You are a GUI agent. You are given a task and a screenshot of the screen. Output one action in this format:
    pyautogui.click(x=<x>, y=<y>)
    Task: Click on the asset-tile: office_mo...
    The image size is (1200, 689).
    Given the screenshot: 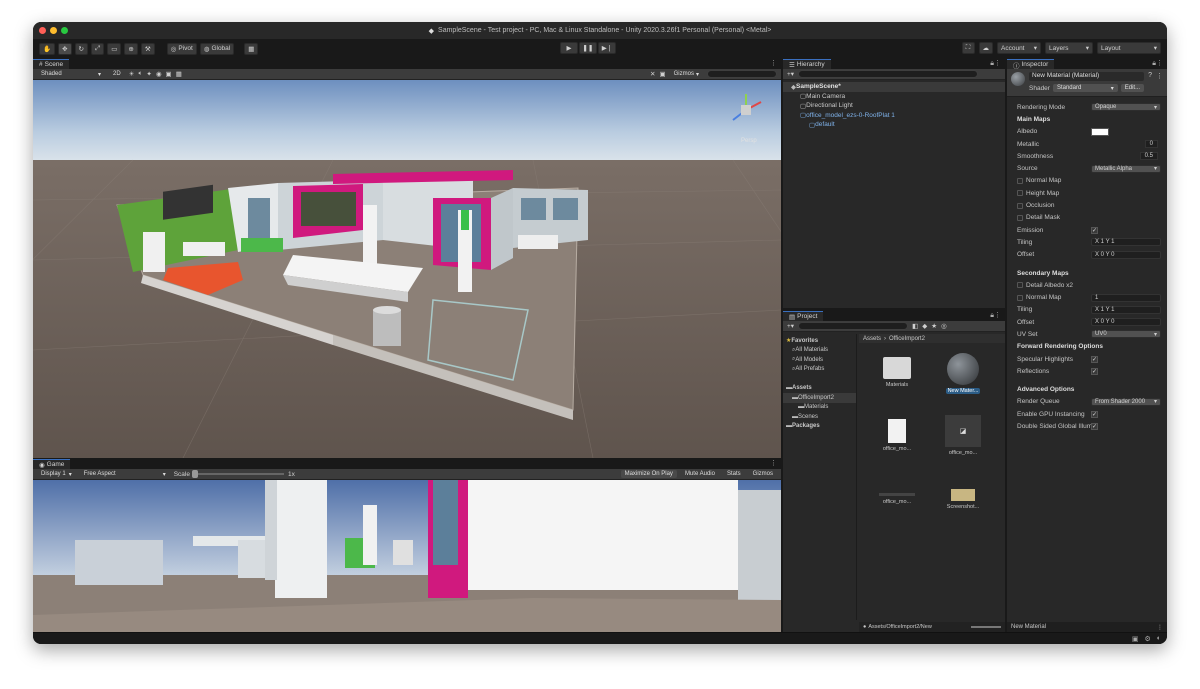 What is the action you would take?
    pyautogui.click(x=897, y=442)
    